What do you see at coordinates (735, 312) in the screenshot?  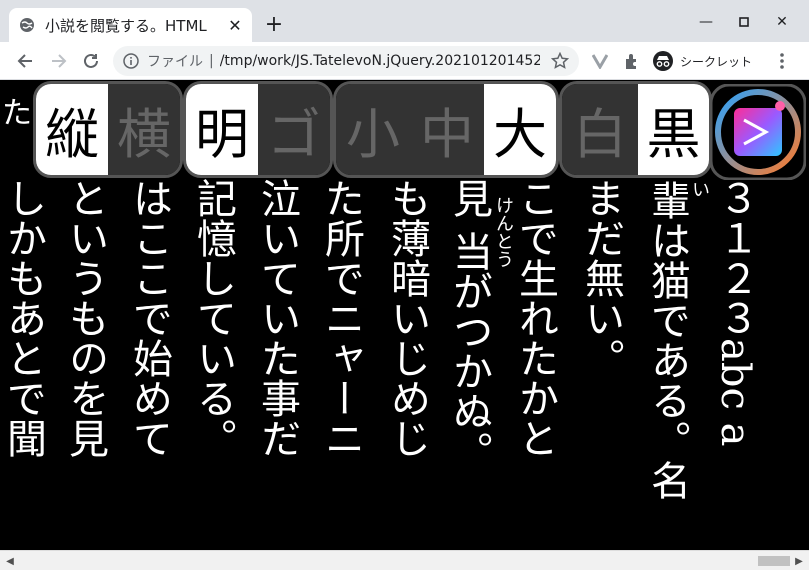 I see `text-column-1: ３１２３abc a` at bounding box center [735, 312].